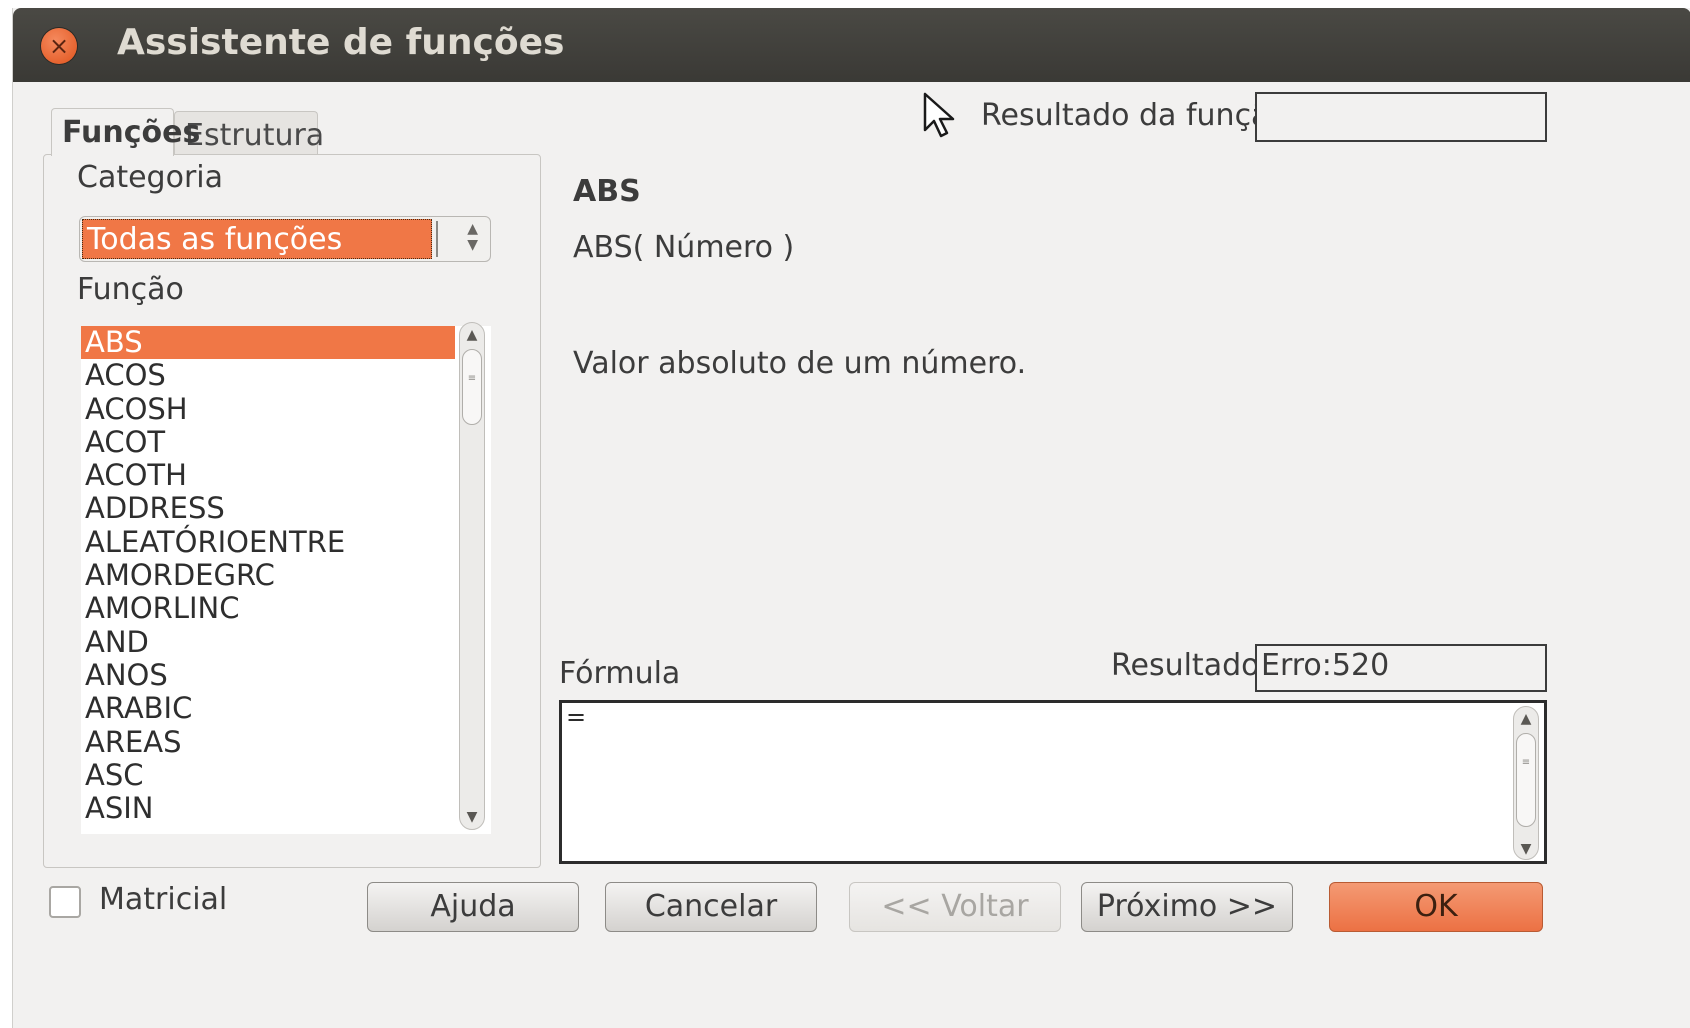  I want to click on ok-button: OK, so click(1436, 907).